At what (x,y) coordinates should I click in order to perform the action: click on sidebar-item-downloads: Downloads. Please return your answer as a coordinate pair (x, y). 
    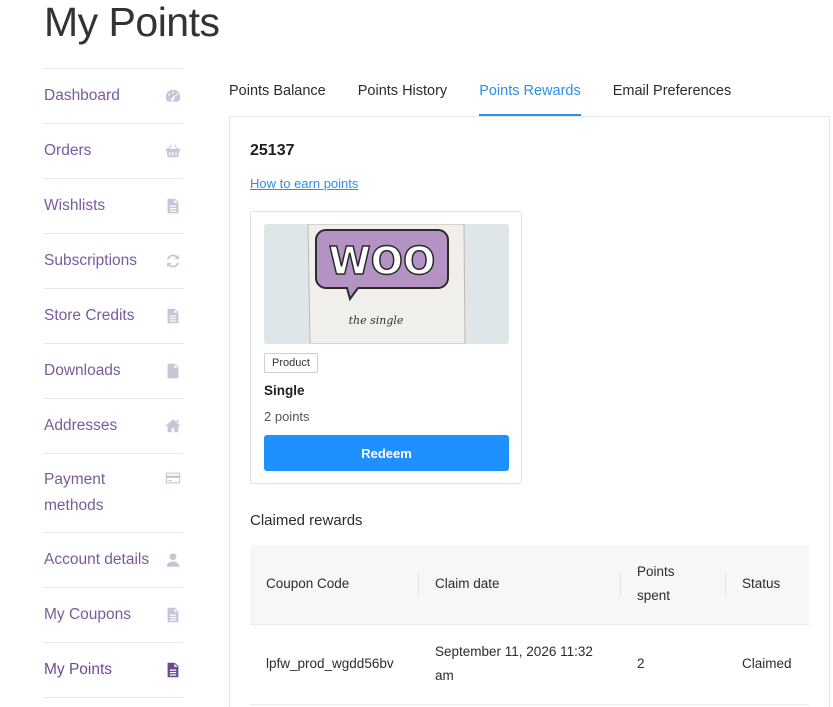
    Looking at the image, I should click on (113, 371).